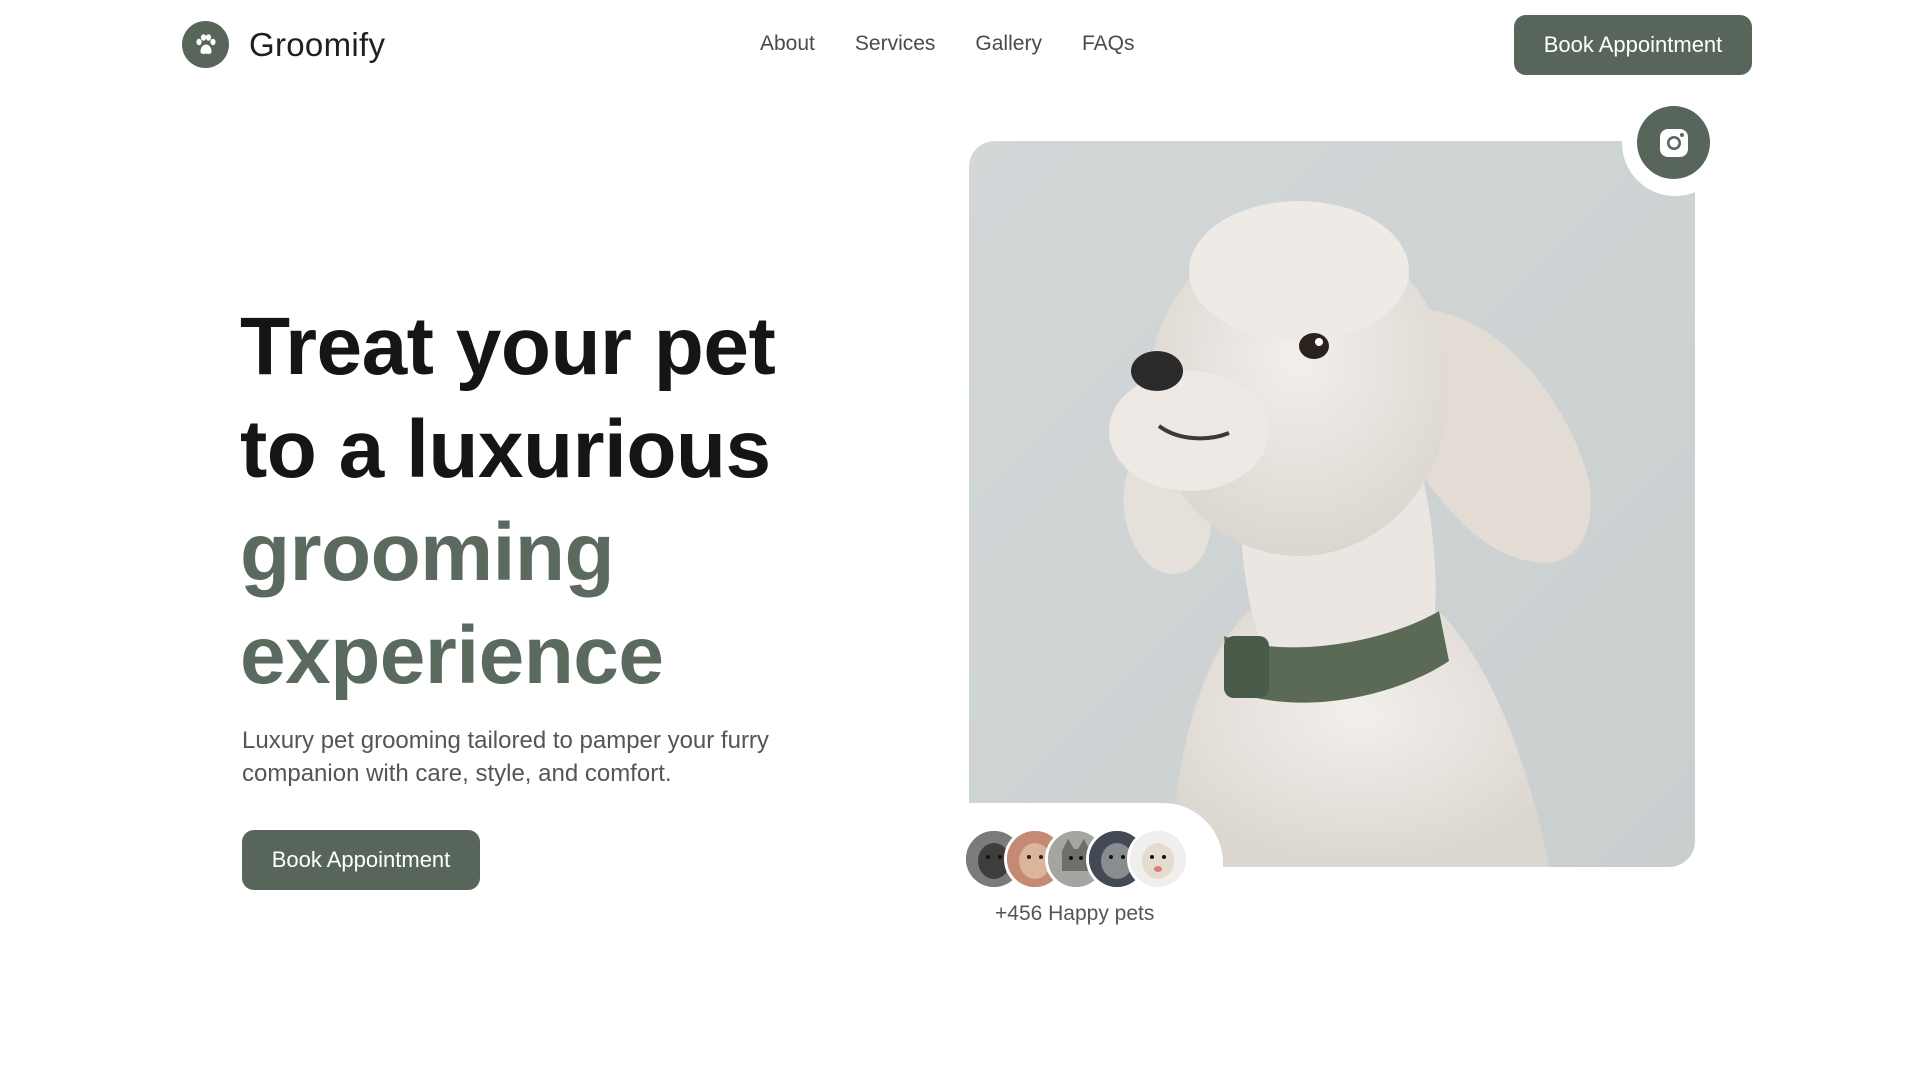 The image size is (1920, 1080). Describe the element at coordinates (787, 44) in the screenshot. I see `nav-link-about: About` at that location.